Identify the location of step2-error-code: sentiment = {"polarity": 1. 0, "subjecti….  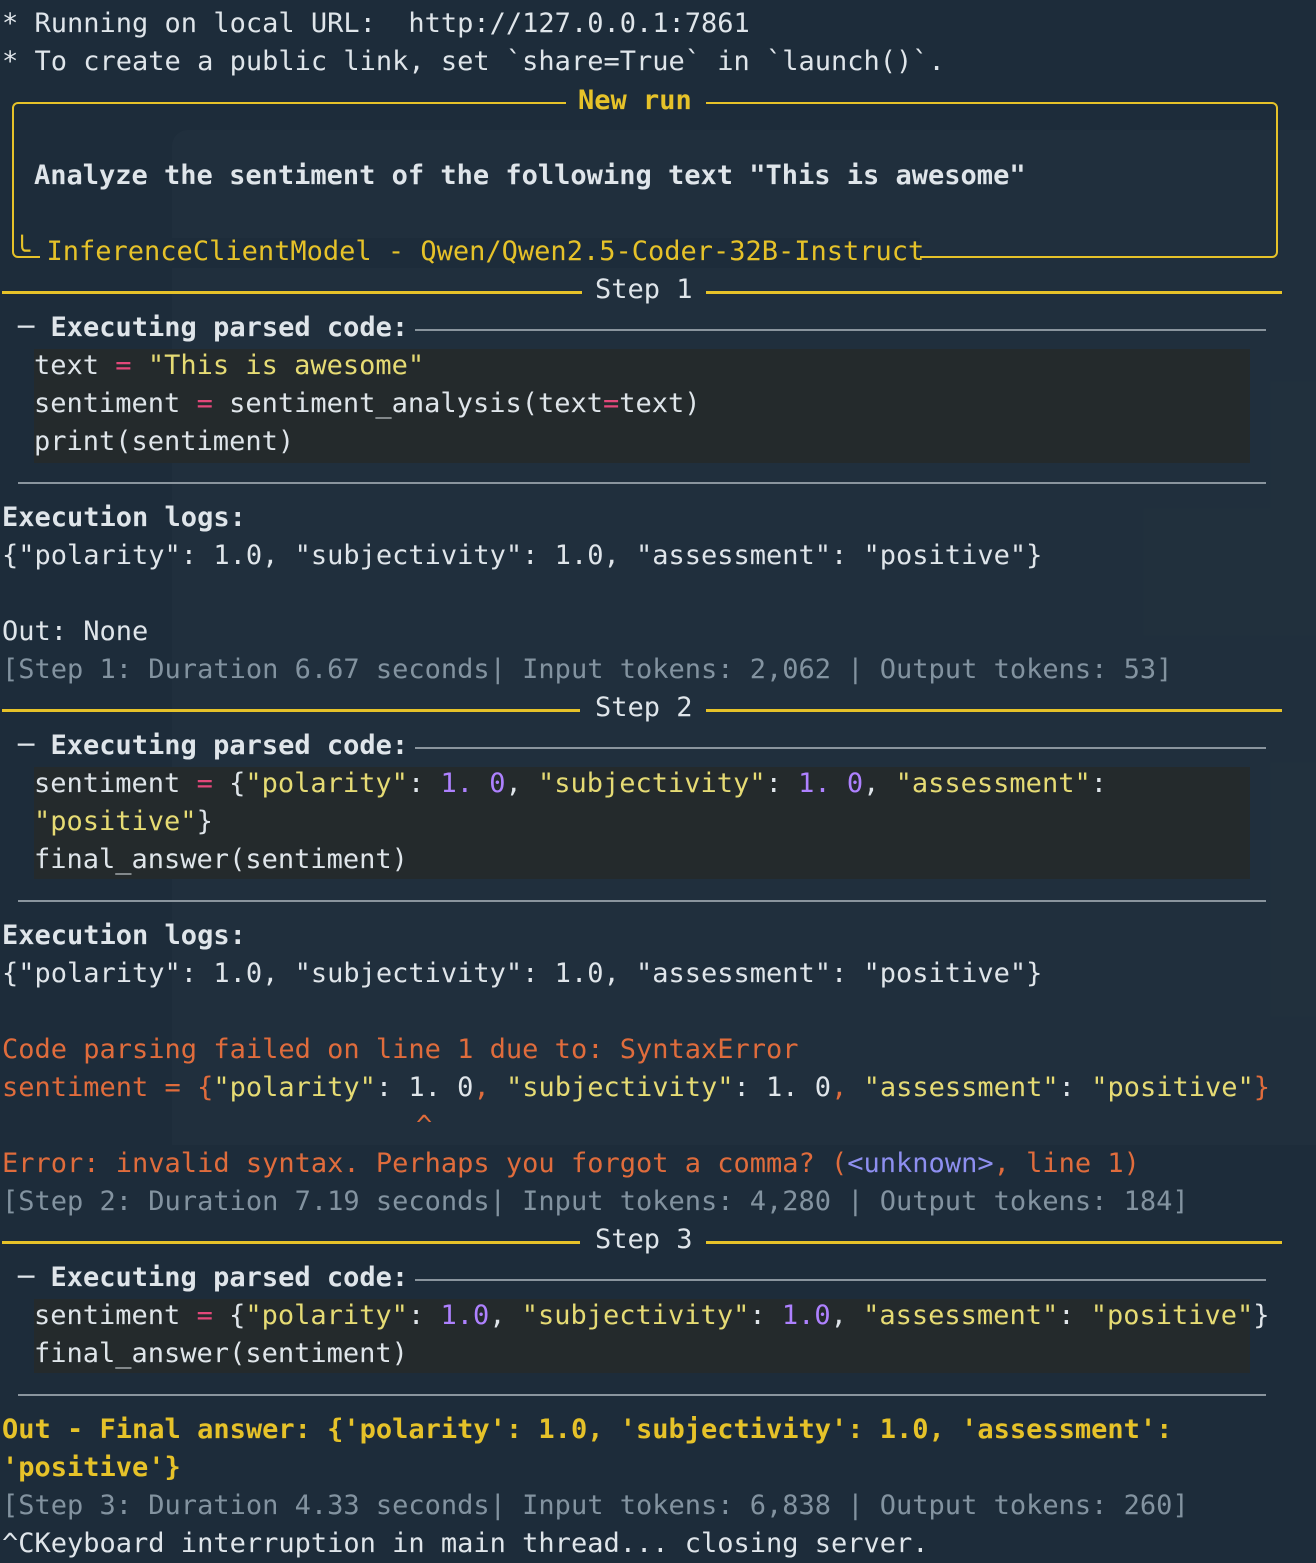
(636, 1087).